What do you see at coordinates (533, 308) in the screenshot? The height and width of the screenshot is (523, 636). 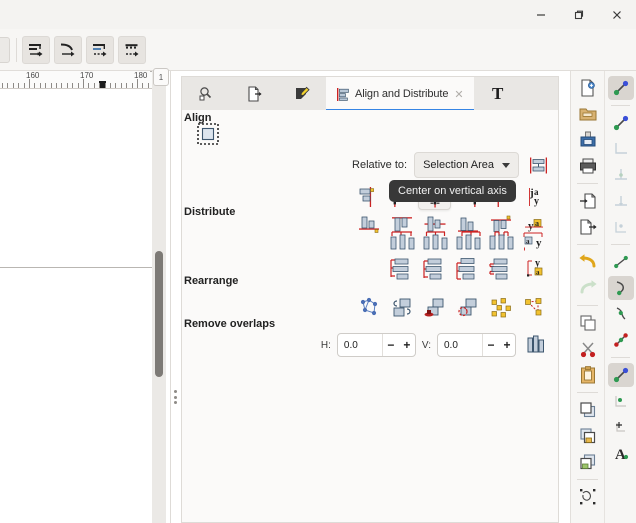 I see `unclump-objects` at bounding box center [533, 308].